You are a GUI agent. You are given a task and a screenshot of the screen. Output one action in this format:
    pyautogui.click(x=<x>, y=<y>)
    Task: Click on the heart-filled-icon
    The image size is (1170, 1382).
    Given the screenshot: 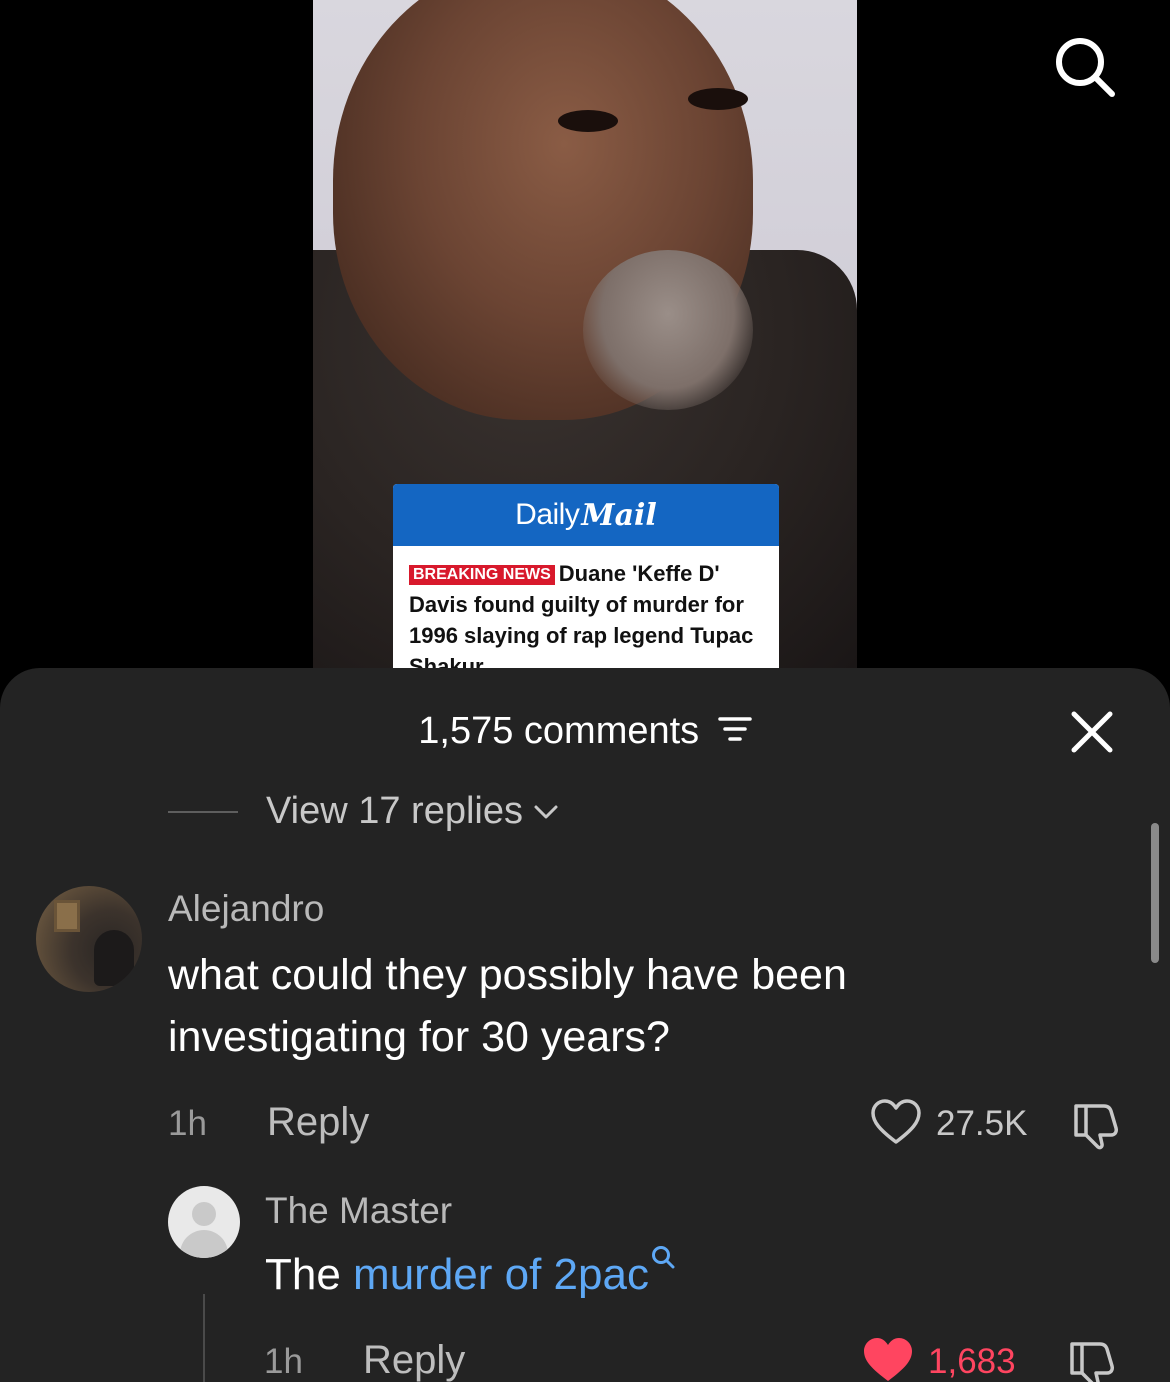 What is the action you would take?
    pyautogui.click(x=888, y=1359)
    